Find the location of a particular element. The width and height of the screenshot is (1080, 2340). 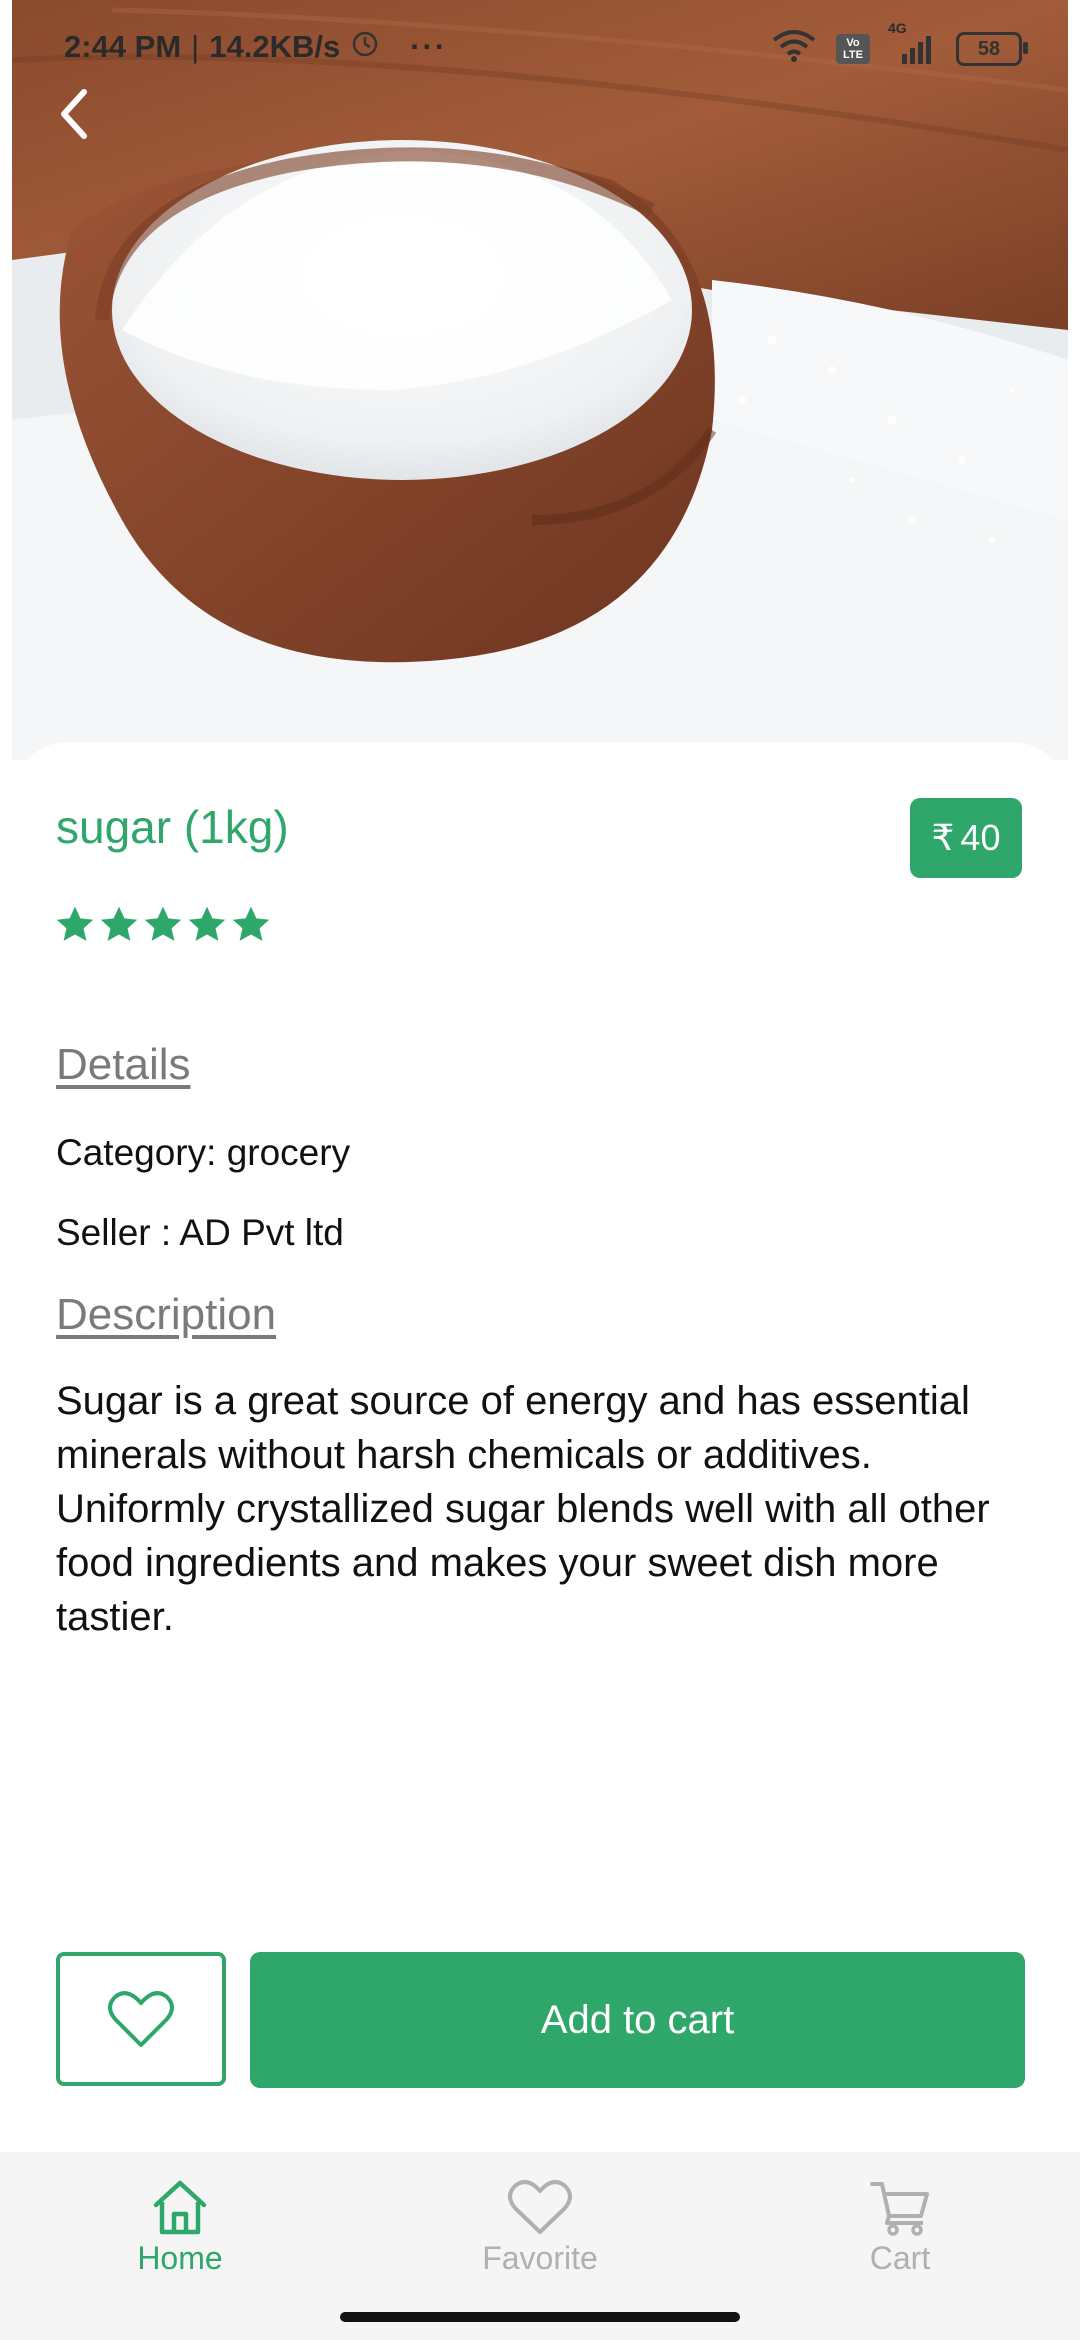

category-text: Category: grocery is located at coordinates (203, 1152).